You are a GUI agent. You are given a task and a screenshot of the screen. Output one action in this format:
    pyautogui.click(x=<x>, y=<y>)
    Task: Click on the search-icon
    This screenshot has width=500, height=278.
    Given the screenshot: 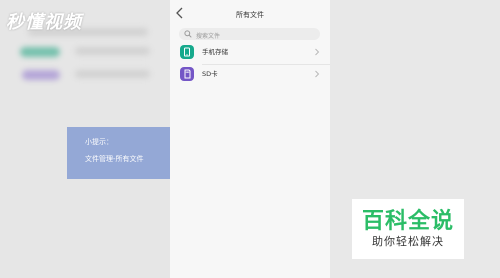 What is the action you would take?
    pyautogui.click(x=188, y=34)
    